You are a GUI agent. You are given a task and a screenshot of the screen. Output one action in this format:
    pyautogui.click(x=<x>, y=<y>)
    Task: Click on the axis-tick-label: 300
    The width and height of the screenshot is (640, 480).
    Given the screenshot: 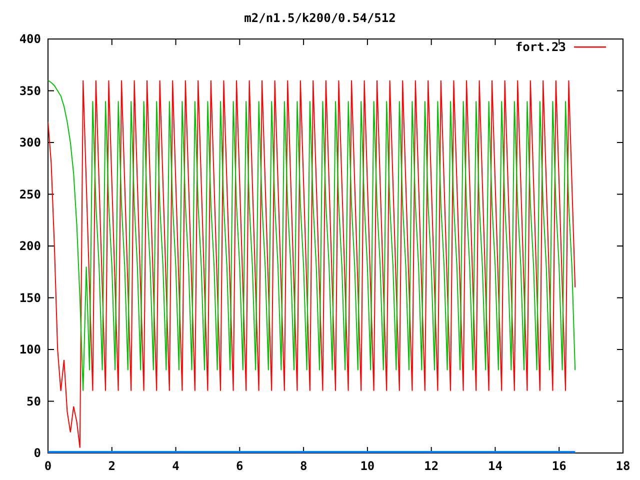 What is the action you would take?
    pyautogui.click(x=30, y=143)
    